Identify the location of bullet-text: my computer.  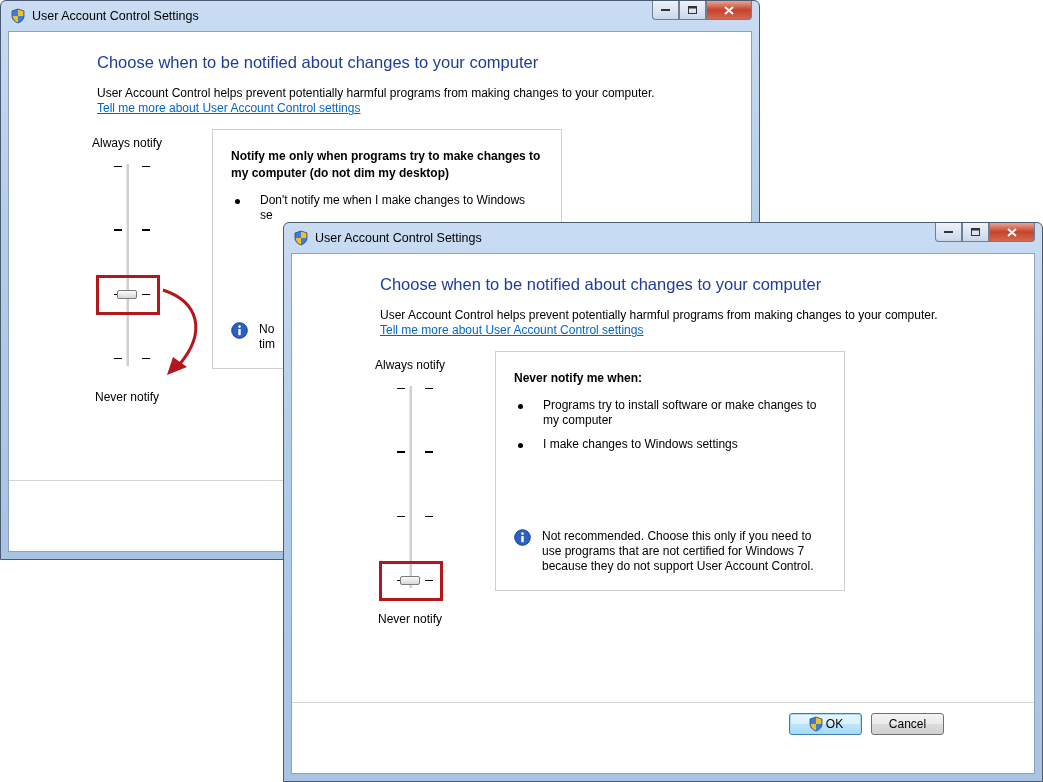
(578, 420).